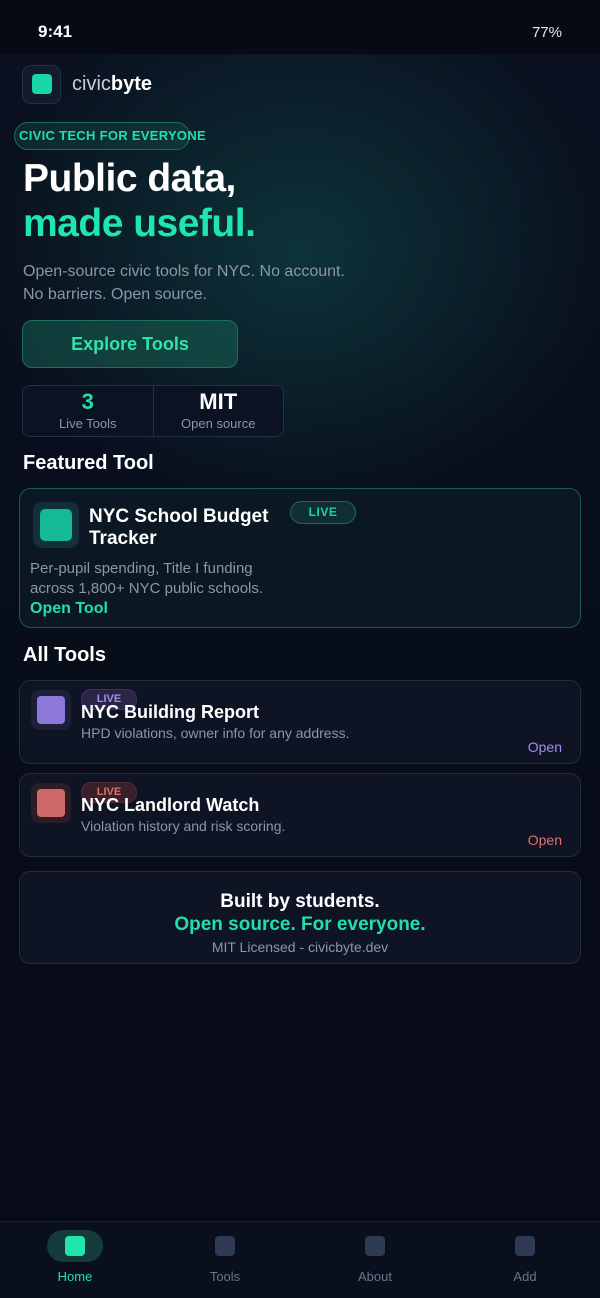 Image resolution: width=600 pixels, height=1298 pixels. Describe the element at coordinates (64, 655) in the screenshot. I see `all-tools-section-title: All Tools` at that location.